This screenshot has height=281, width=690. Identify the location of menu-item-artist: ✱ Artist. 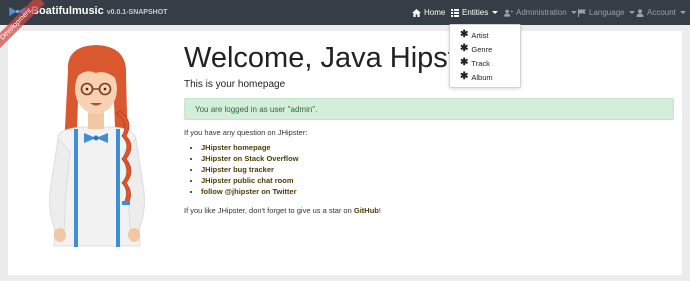
(474, 35).